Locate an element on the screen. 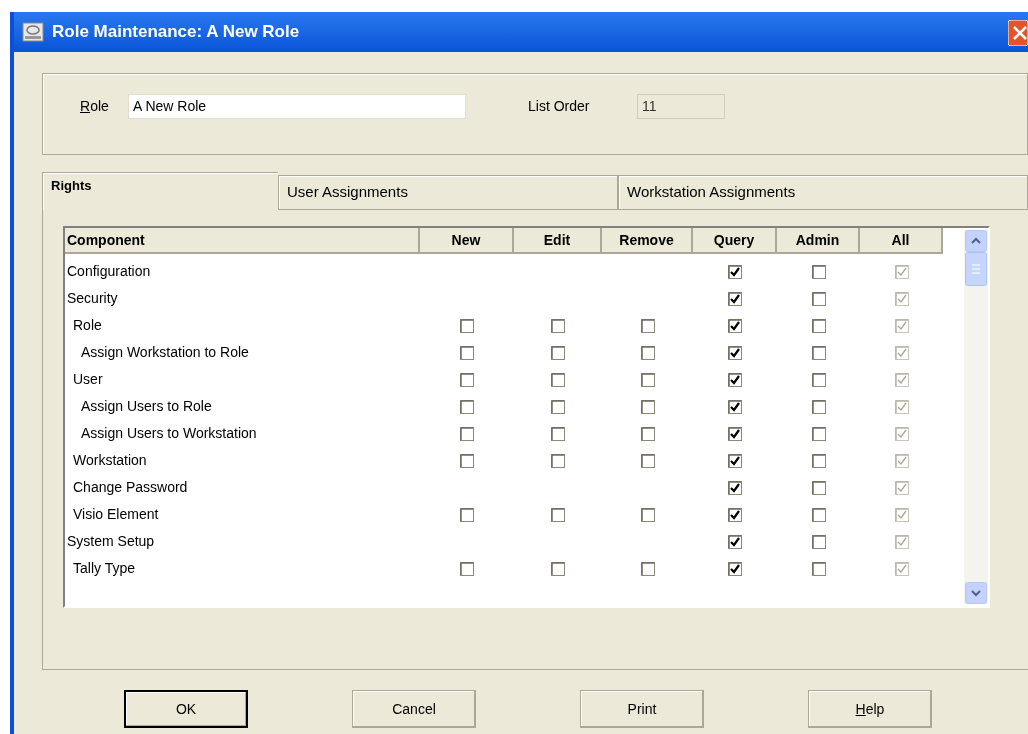 This screenshot has height=734, width=1028. column-header: Edit is located at coordinates (558, 241).